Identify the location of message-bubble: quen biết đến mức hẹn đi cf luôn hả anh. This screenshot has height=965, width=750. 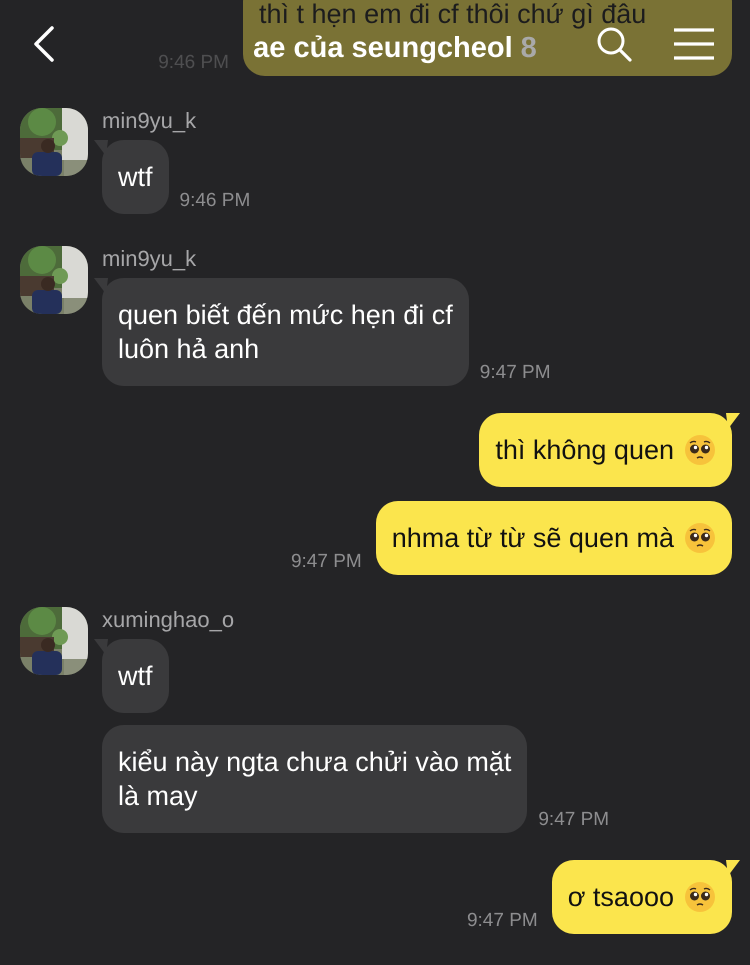
(285, 332).